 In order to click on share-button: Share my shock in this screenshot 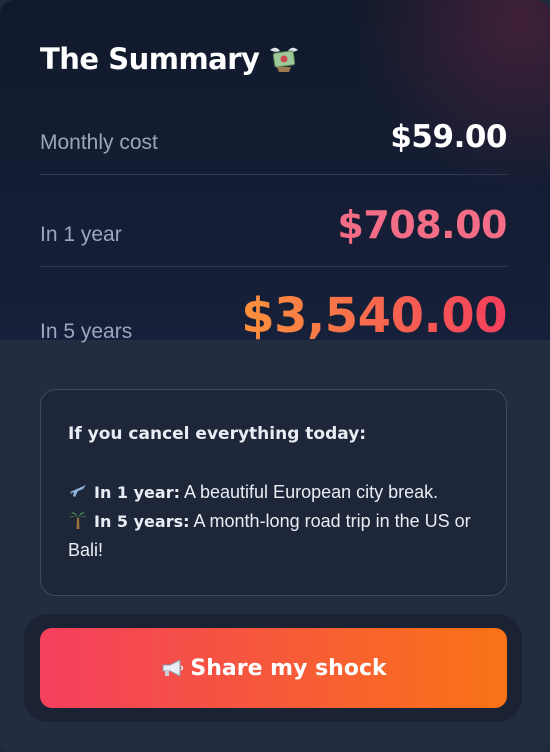, I will do `click(273, 668)`.